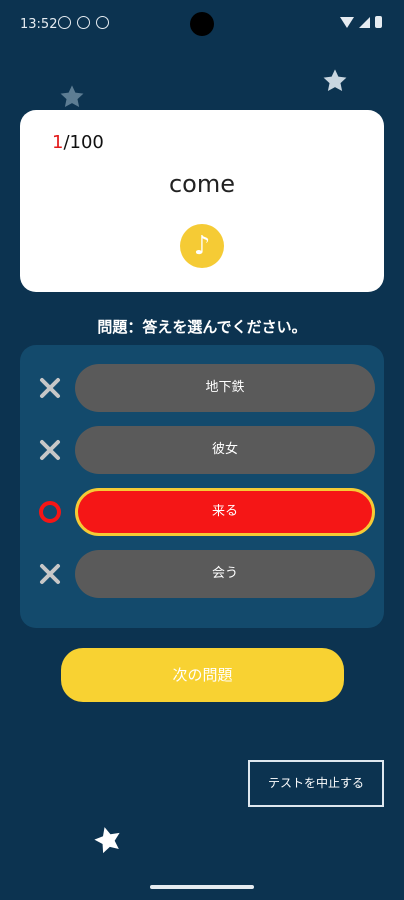  I want to click on choice-row: 彼女, so click(202, 450).